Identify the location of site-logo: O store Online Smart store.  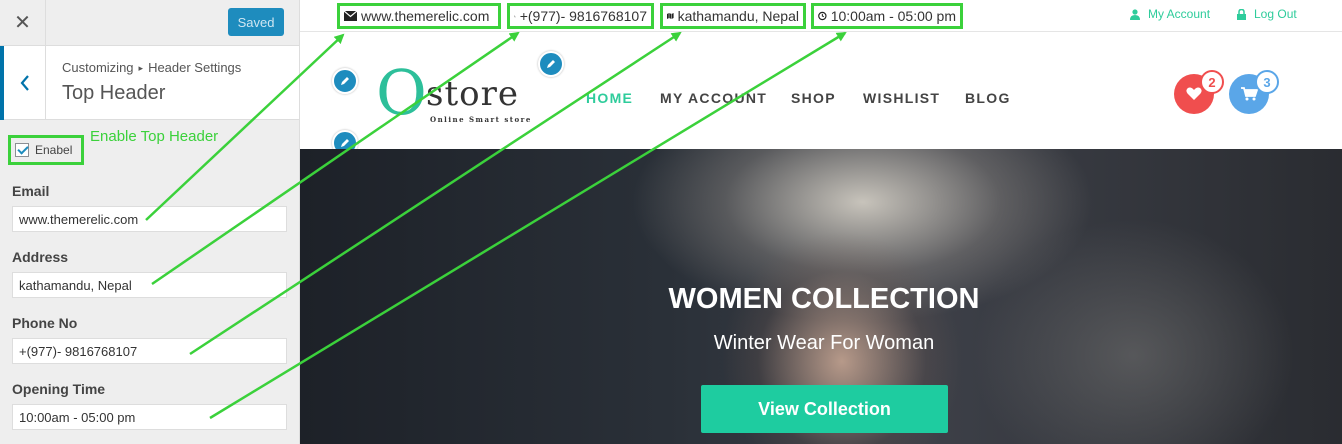
(456, 96).